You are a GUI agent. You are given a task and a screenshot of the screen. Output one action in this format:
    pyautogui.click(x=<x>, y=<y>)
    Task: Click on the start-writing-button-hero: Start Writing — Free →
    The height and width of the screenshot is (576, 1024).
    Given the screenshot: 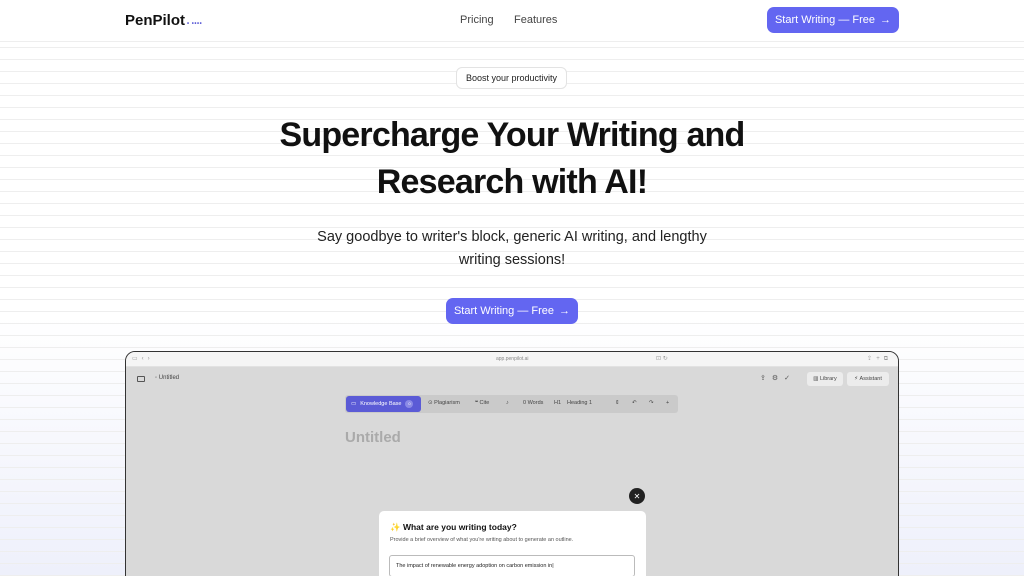 What is the action you would take?
    pyautogui.click(x=512, y=311)
    